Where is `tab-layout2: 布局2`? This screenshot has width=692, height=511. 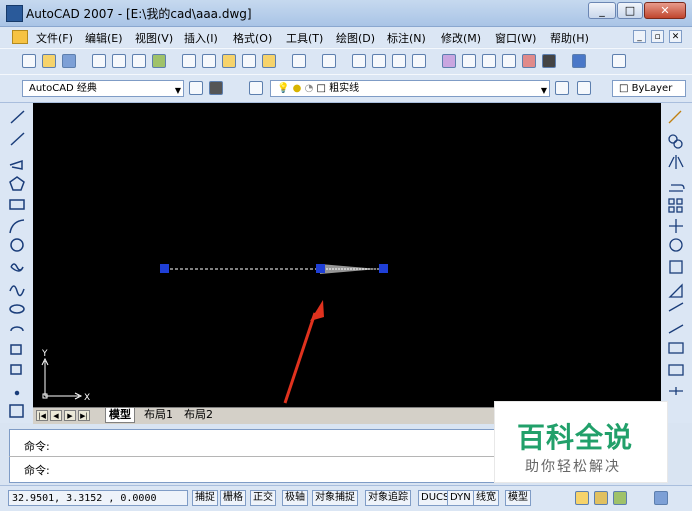
tab-layout2: 布局2 is located at coordinates (198, 415).